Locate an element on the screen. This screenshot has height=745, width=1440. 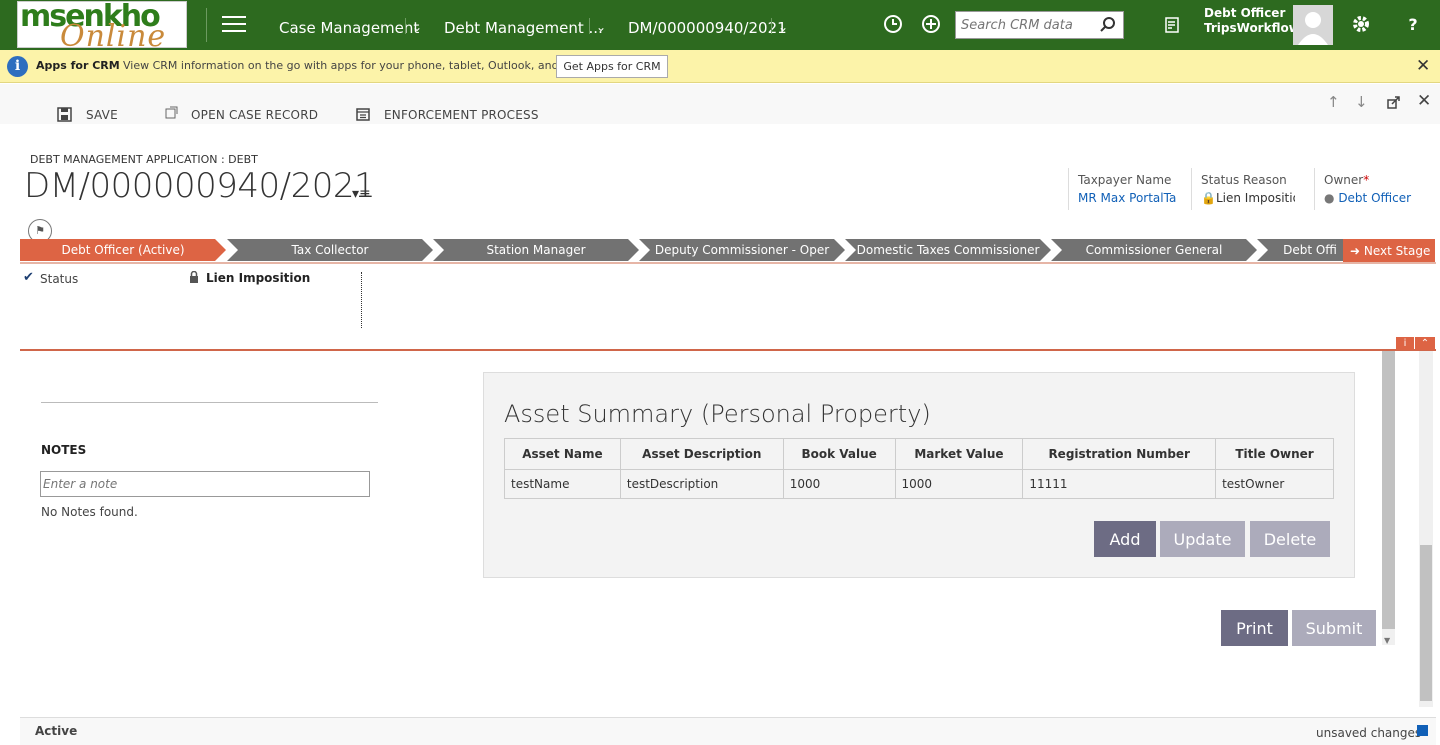
stage-station-manager: Station Manager is located at coordinates (536, 250).